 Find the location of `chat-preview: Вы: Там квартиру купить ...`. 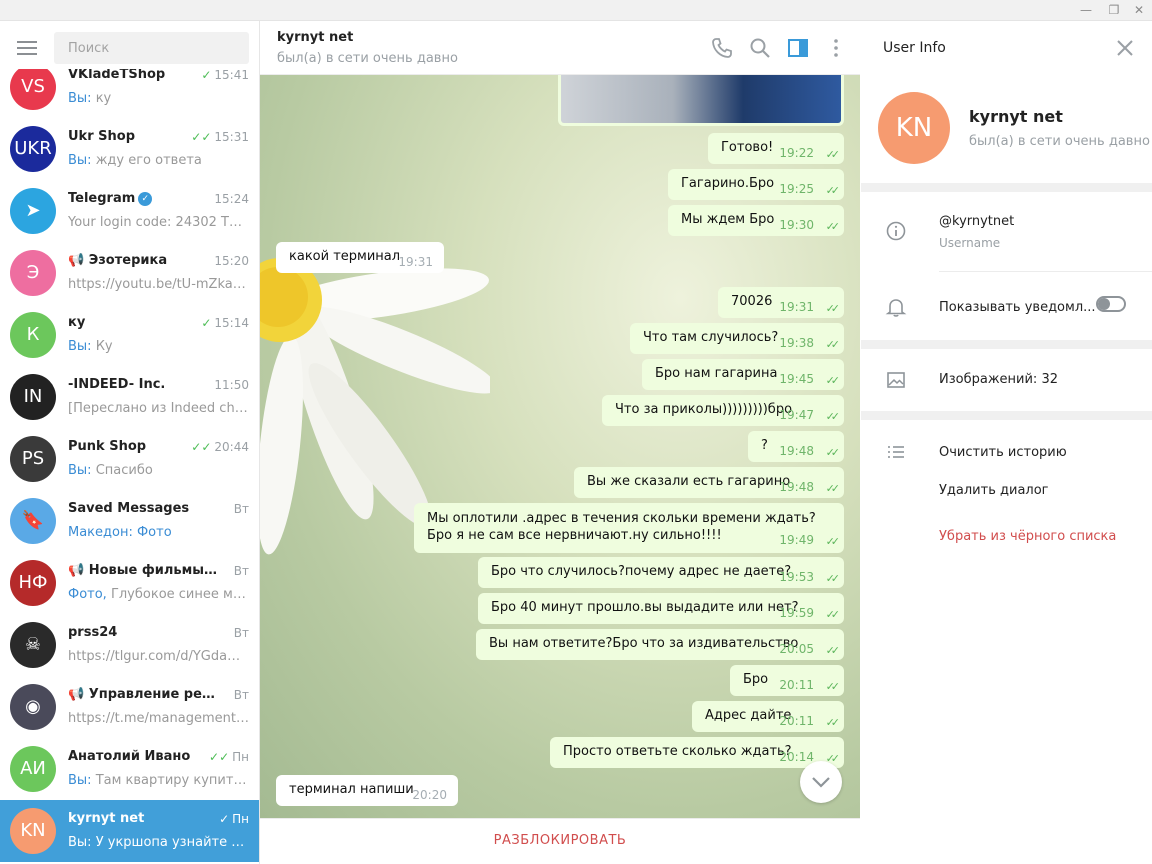

chat-preview: Вы: Там квартиру купить ... is located at coordinates (159, 780).